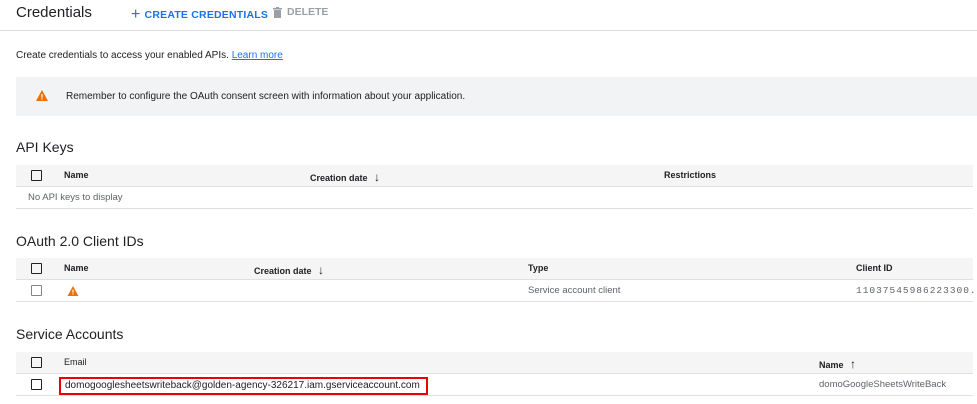 Image resolution: width=977 pixels, height=404 pixels. I want to click on column-type: Type, so click(538, 268).